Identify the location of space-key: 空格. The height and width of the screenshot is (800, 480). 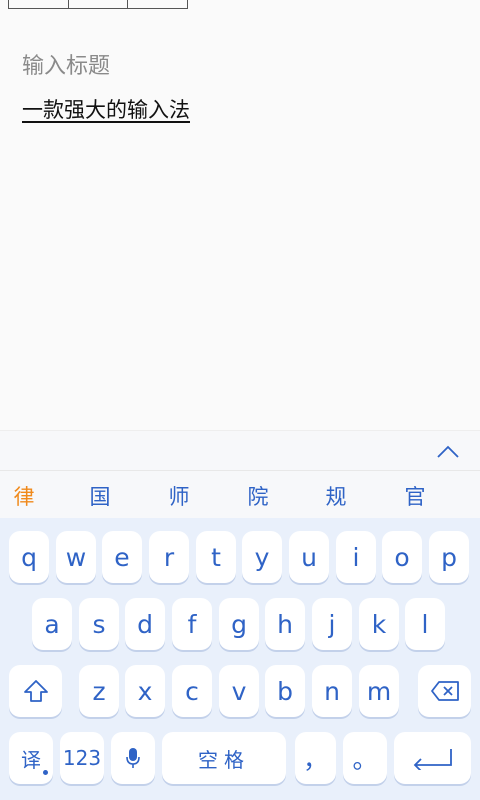
(224, 758).